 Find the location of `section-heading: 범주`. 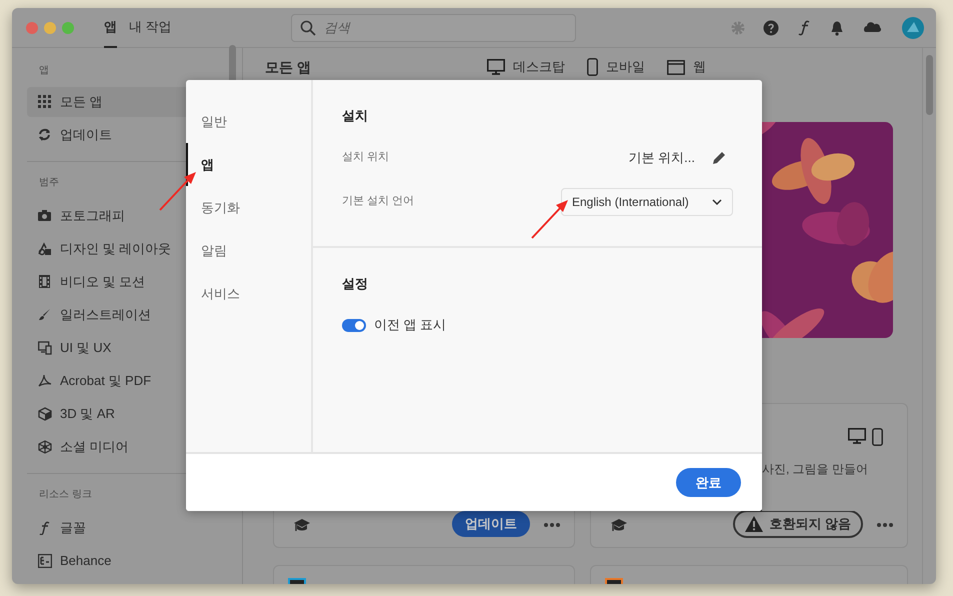

section-heading: 범주 is located at coordinates (48, 183).